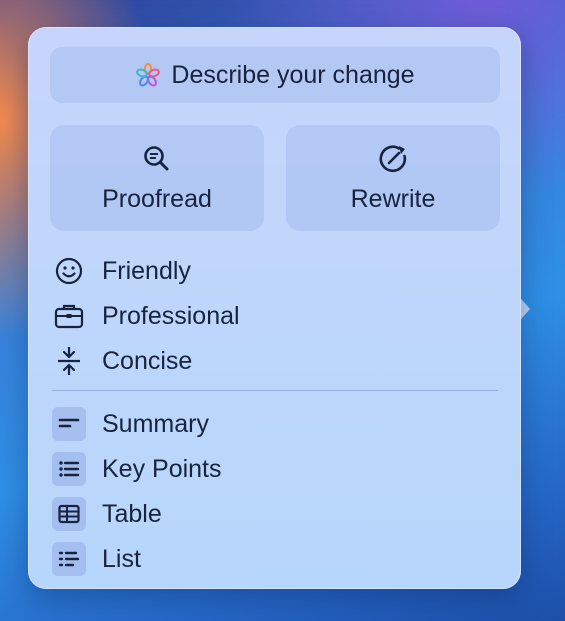 The width and height of the screenshot is (565, 621). What do you see at coordinates (69, 316) in the screenshot?
I see `briefcase-icon` at bounding box center [69, 316].